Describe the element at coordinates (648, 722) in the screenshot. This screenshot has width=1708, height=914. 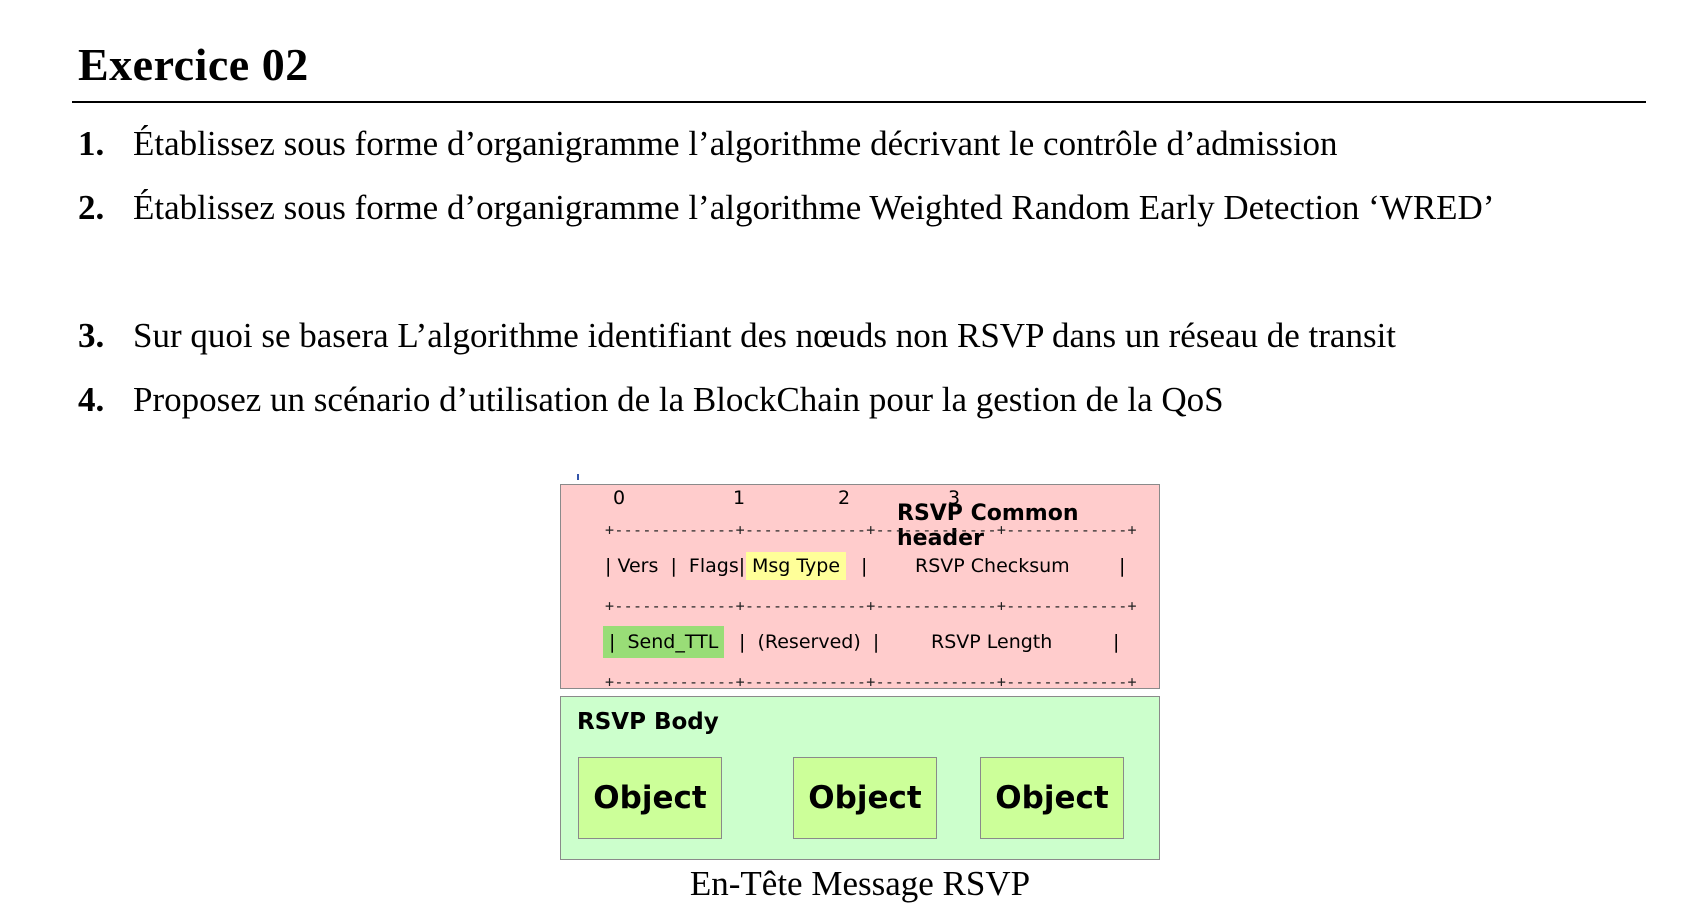
I see `body-title: RSVP Body` at that location.